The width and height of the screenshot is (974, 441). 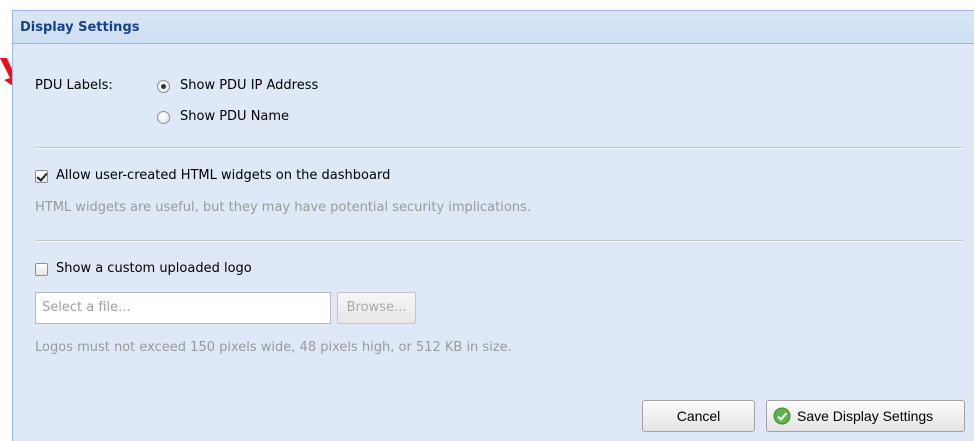 What do you see at coordinates (163, 117) in the screenshot?
I see `radio-show-pdu-name` at bounding box center [163, 117].